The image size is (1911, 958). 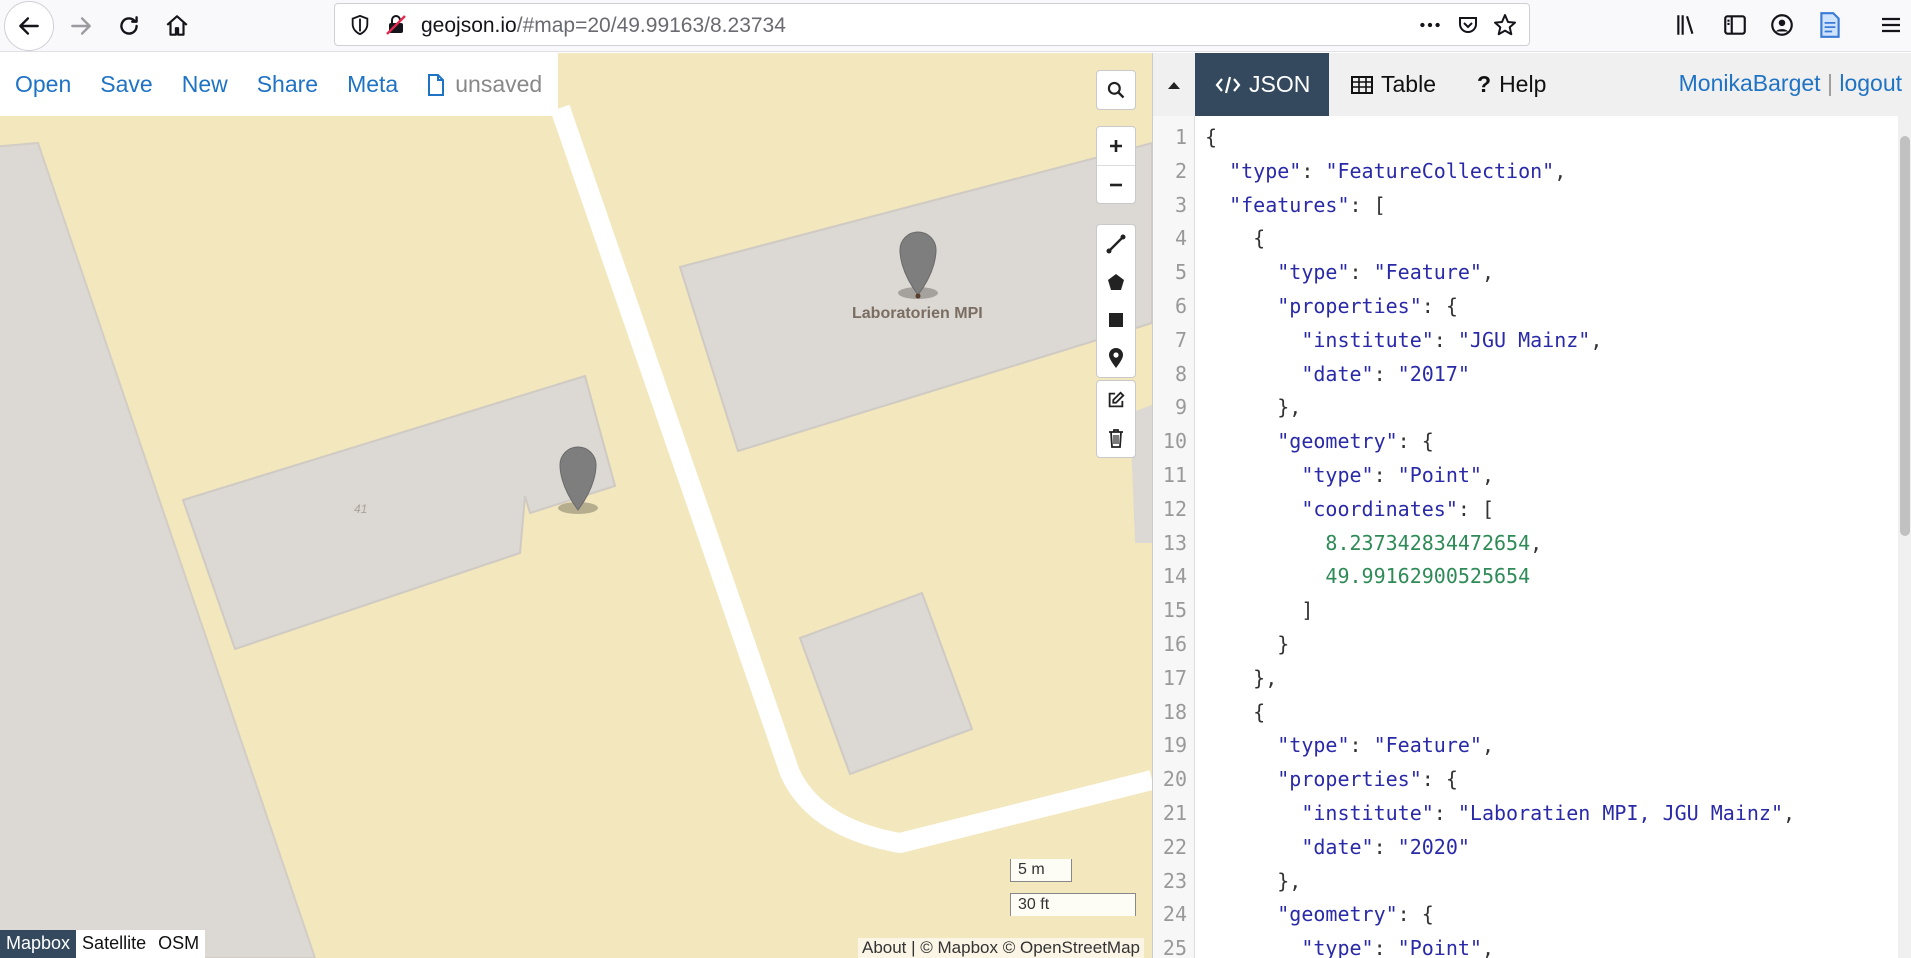 What do you see at coordinates (932, 24) in the screenshot?
I see `url-bar: geojson.io/#map=20/49.99163/8.23734` at bounding box center [932, 24].